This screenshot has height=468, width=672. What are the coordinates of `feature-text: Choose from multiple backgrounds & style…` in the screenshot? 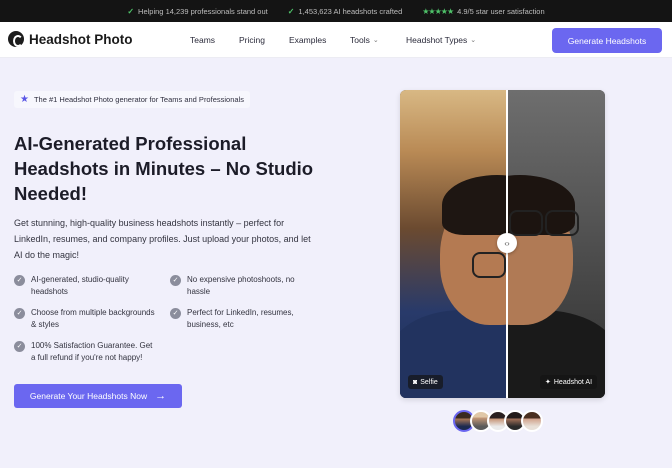 It's located at (93, 318).